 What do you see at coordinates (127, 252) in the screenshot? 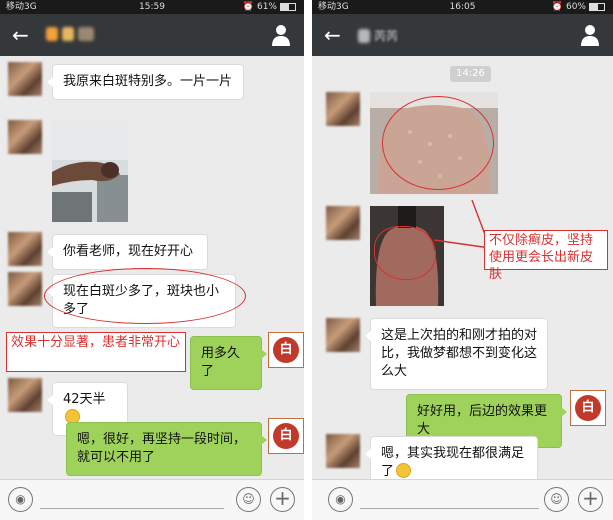
I see `message-bubble: 你看老师，现在好开心` at bounding box center [127, 252].